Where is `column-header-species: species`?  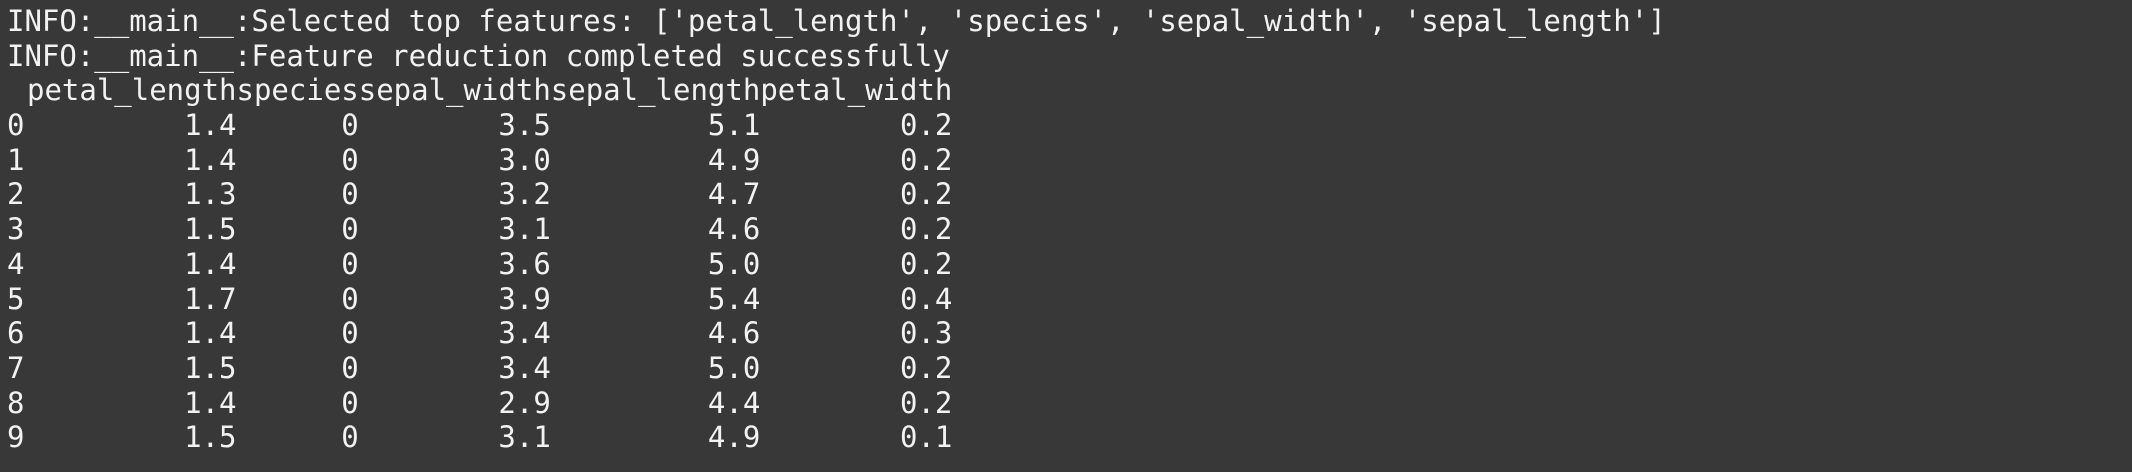
column-header-species: species is located at coordinates (297, 90).